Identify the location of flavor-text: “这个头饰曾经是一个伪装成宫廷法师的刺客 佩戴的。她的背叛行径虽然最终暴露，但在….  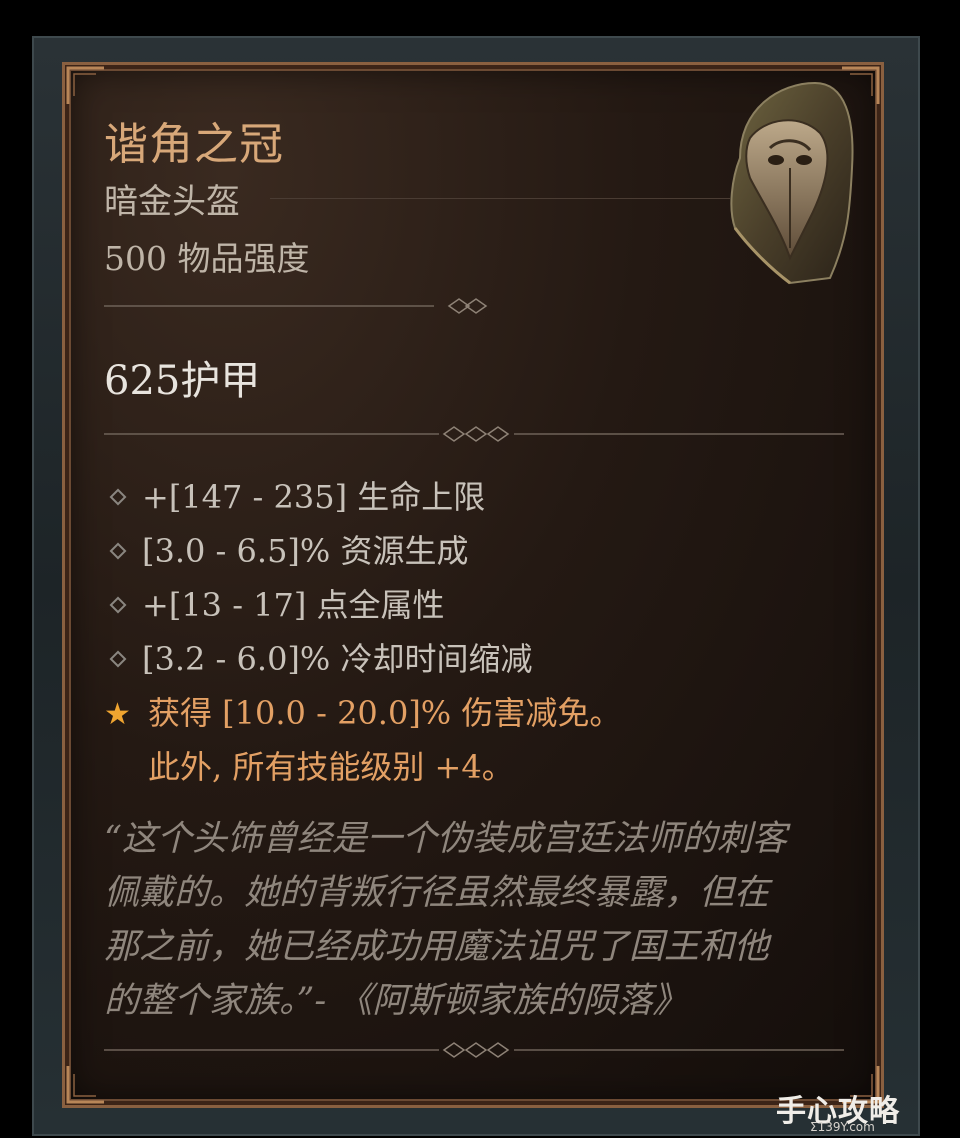
(474, 920).